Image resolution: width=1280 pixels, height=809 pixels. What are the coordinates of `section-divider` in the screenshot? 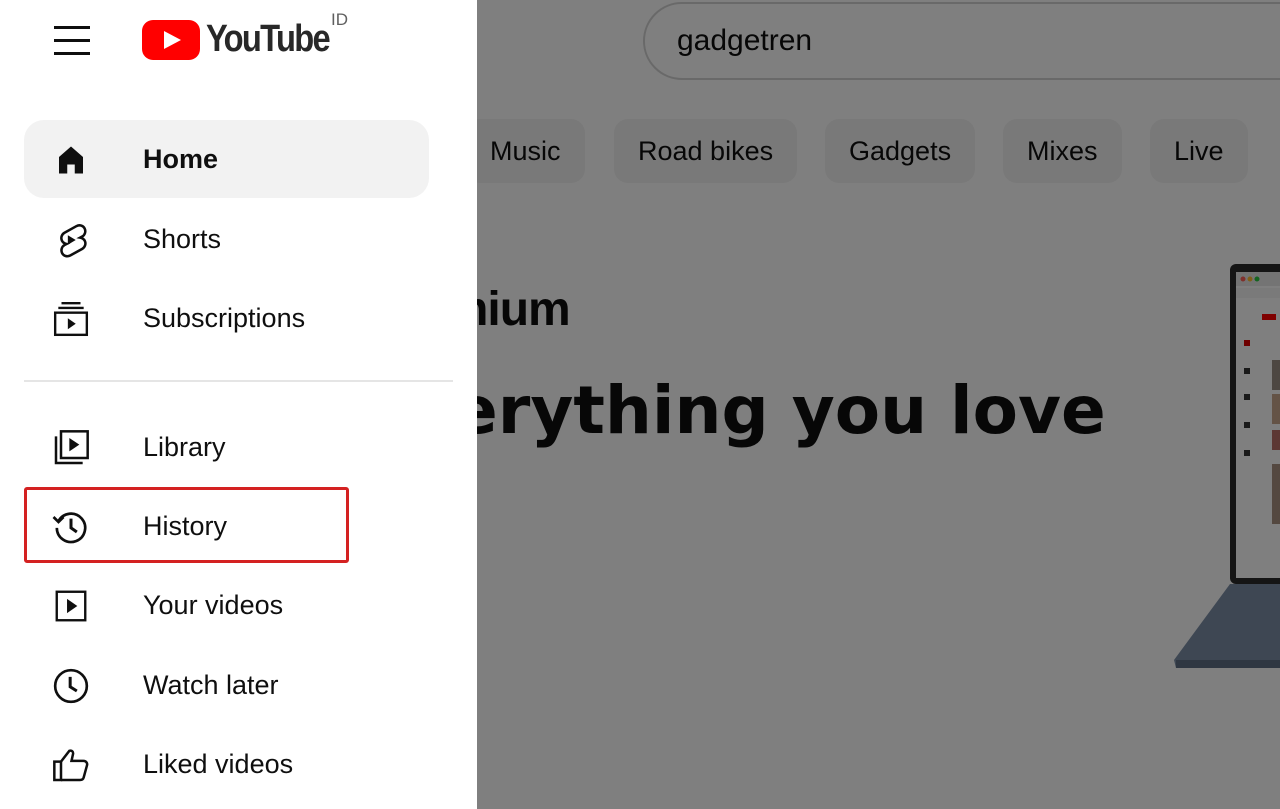 It's located at (238, 381).